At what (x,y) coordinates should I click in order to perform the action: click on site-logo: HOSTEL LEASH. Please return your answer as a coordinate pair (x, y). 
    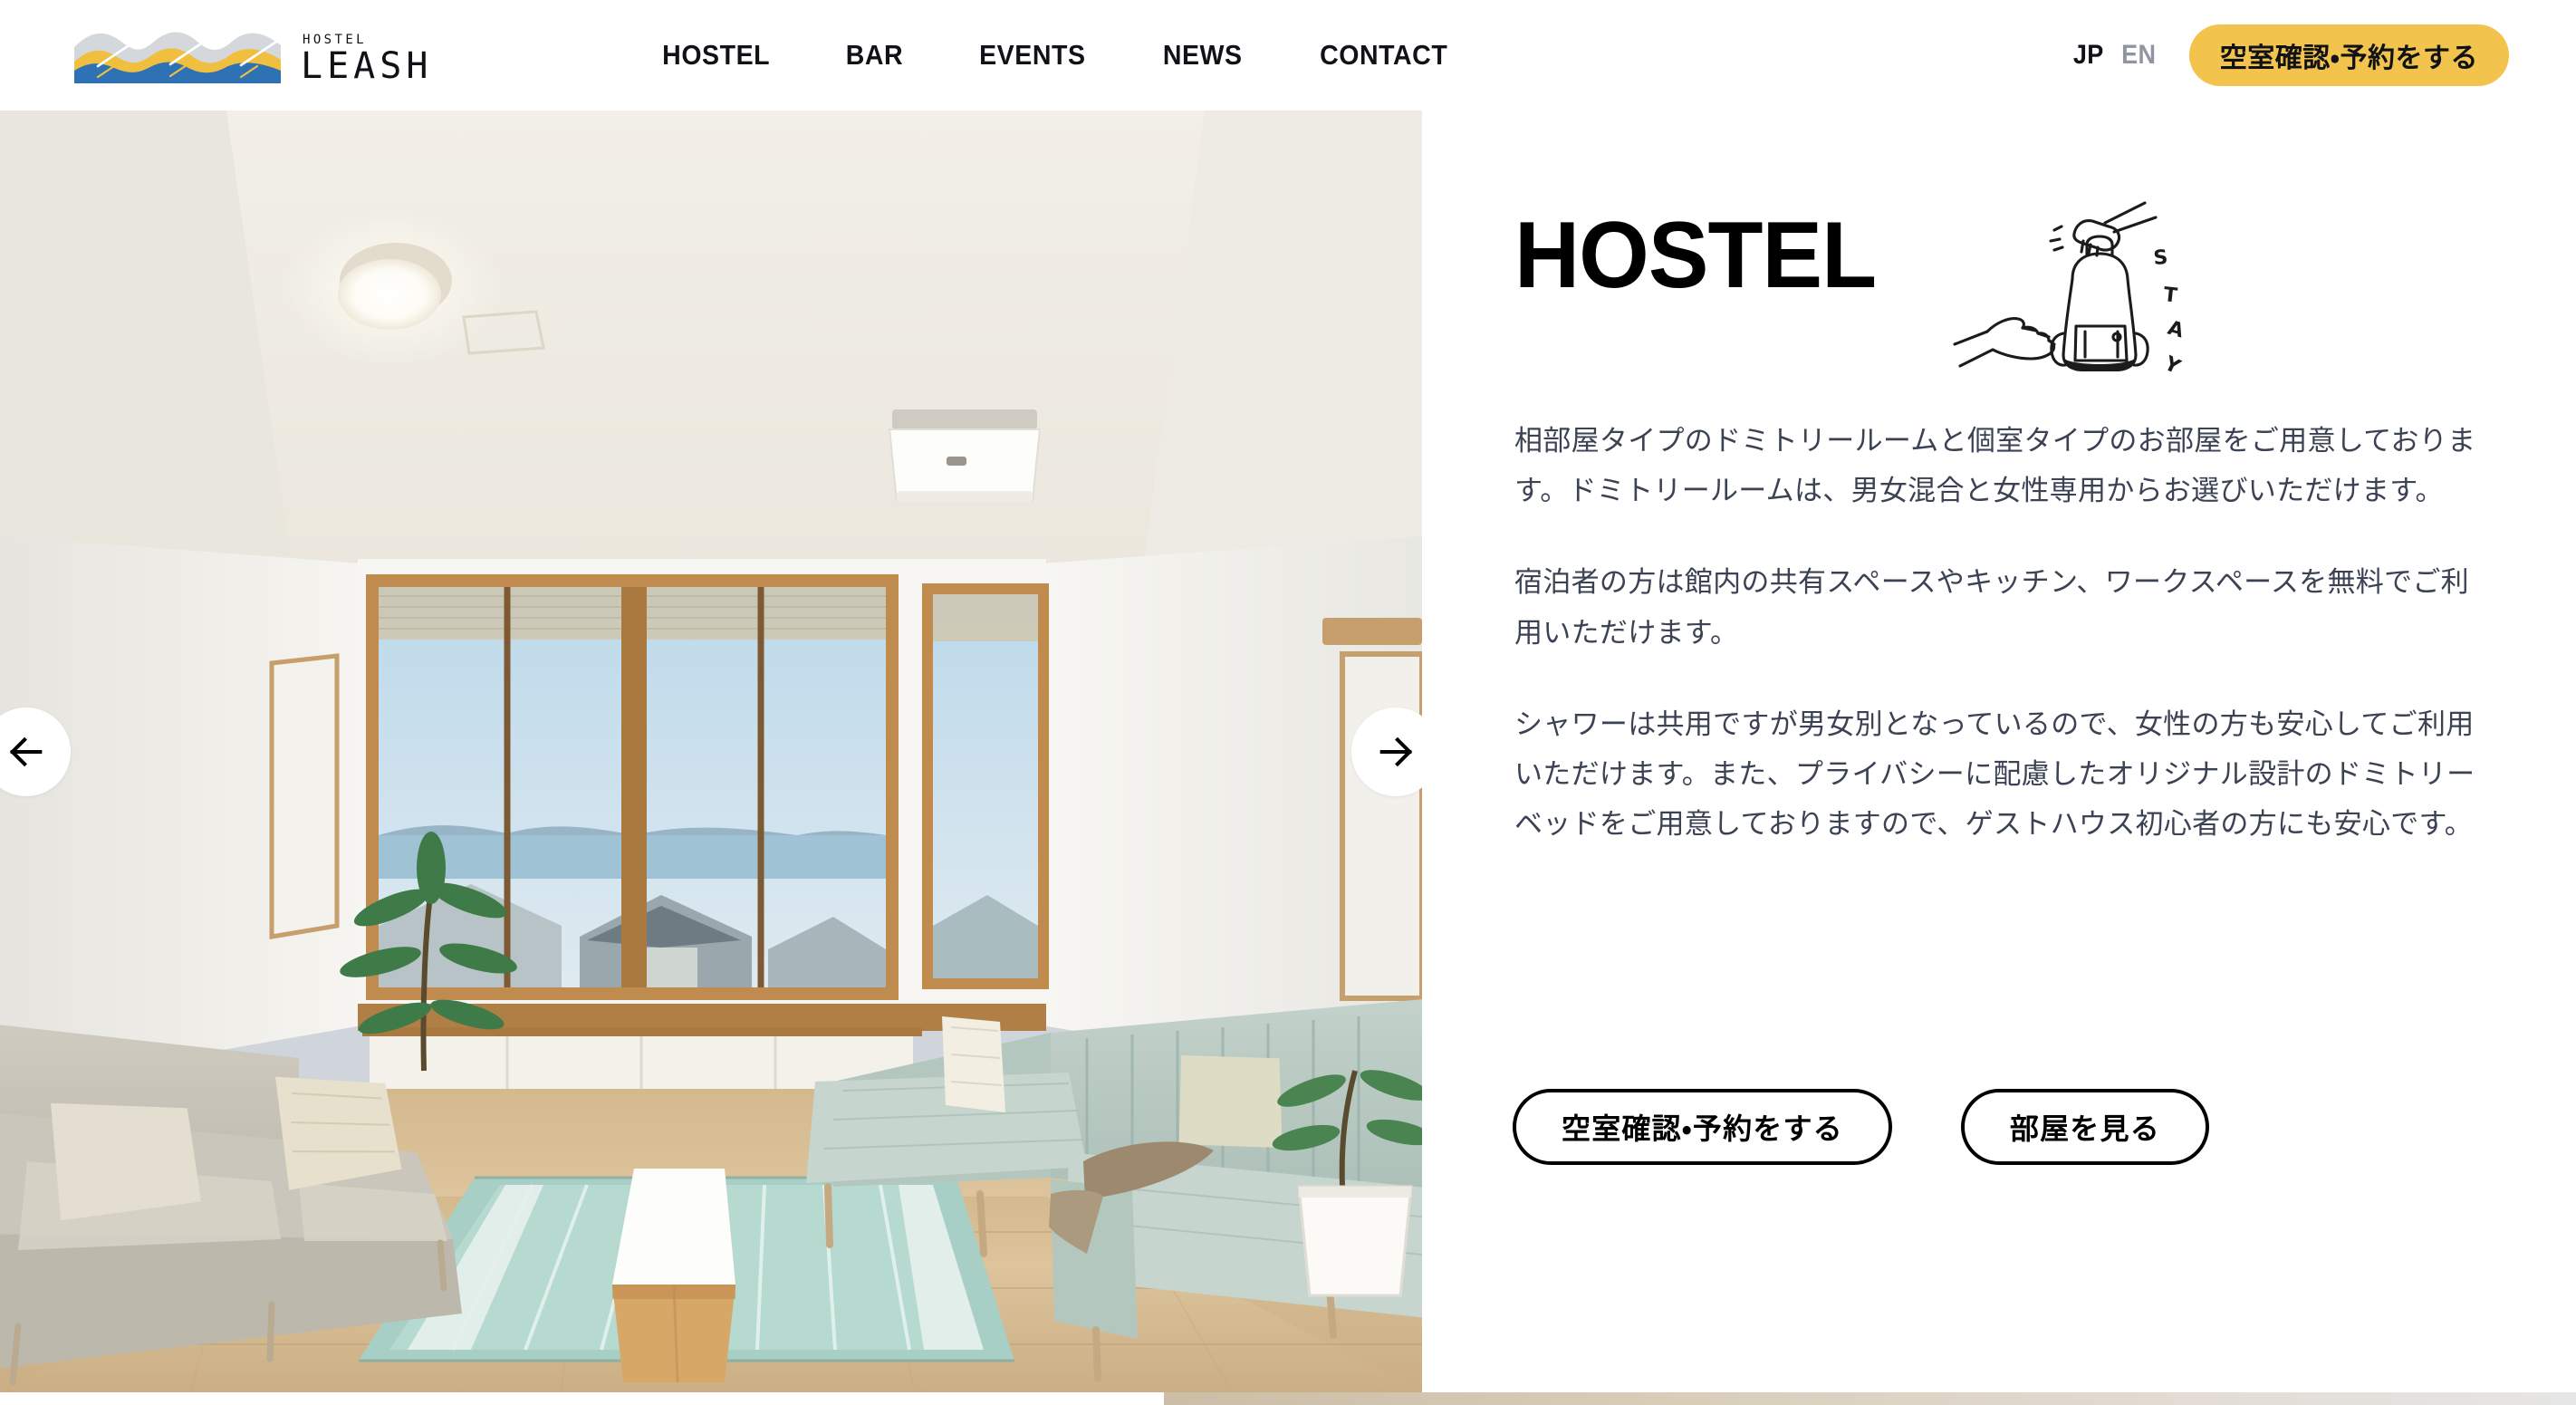
    Looking at the image, I should click on (272, 55).